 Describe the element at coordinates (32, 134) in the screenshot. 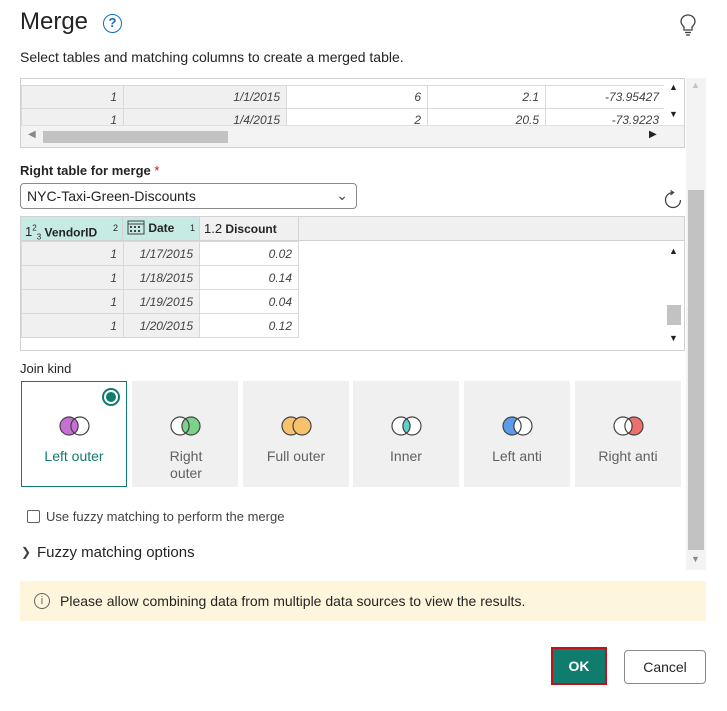

I see `scroll-left-arrow: ◀` at that location.